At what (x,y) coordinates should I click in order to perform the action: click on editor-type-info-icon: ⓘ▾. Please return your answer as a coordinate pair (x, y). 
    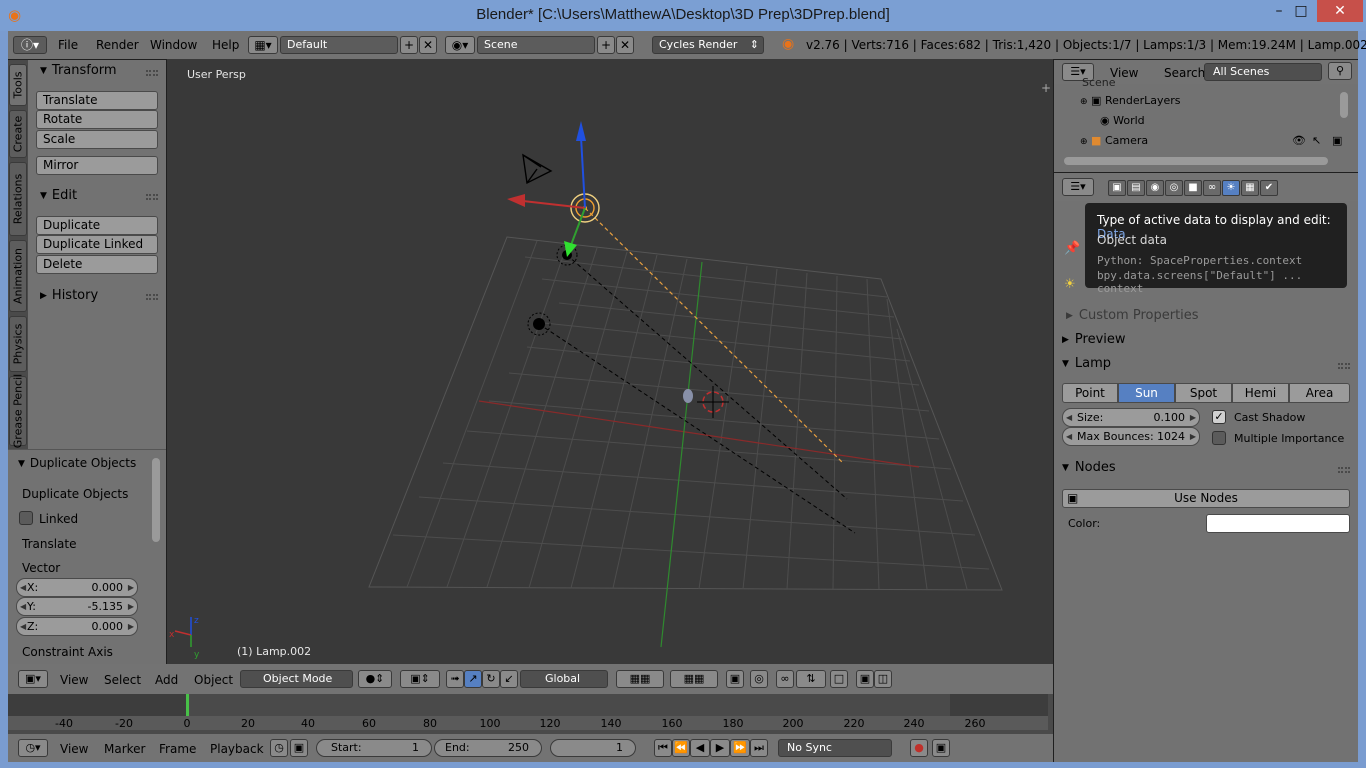
    Looking at the image, I should click on (30, 45).